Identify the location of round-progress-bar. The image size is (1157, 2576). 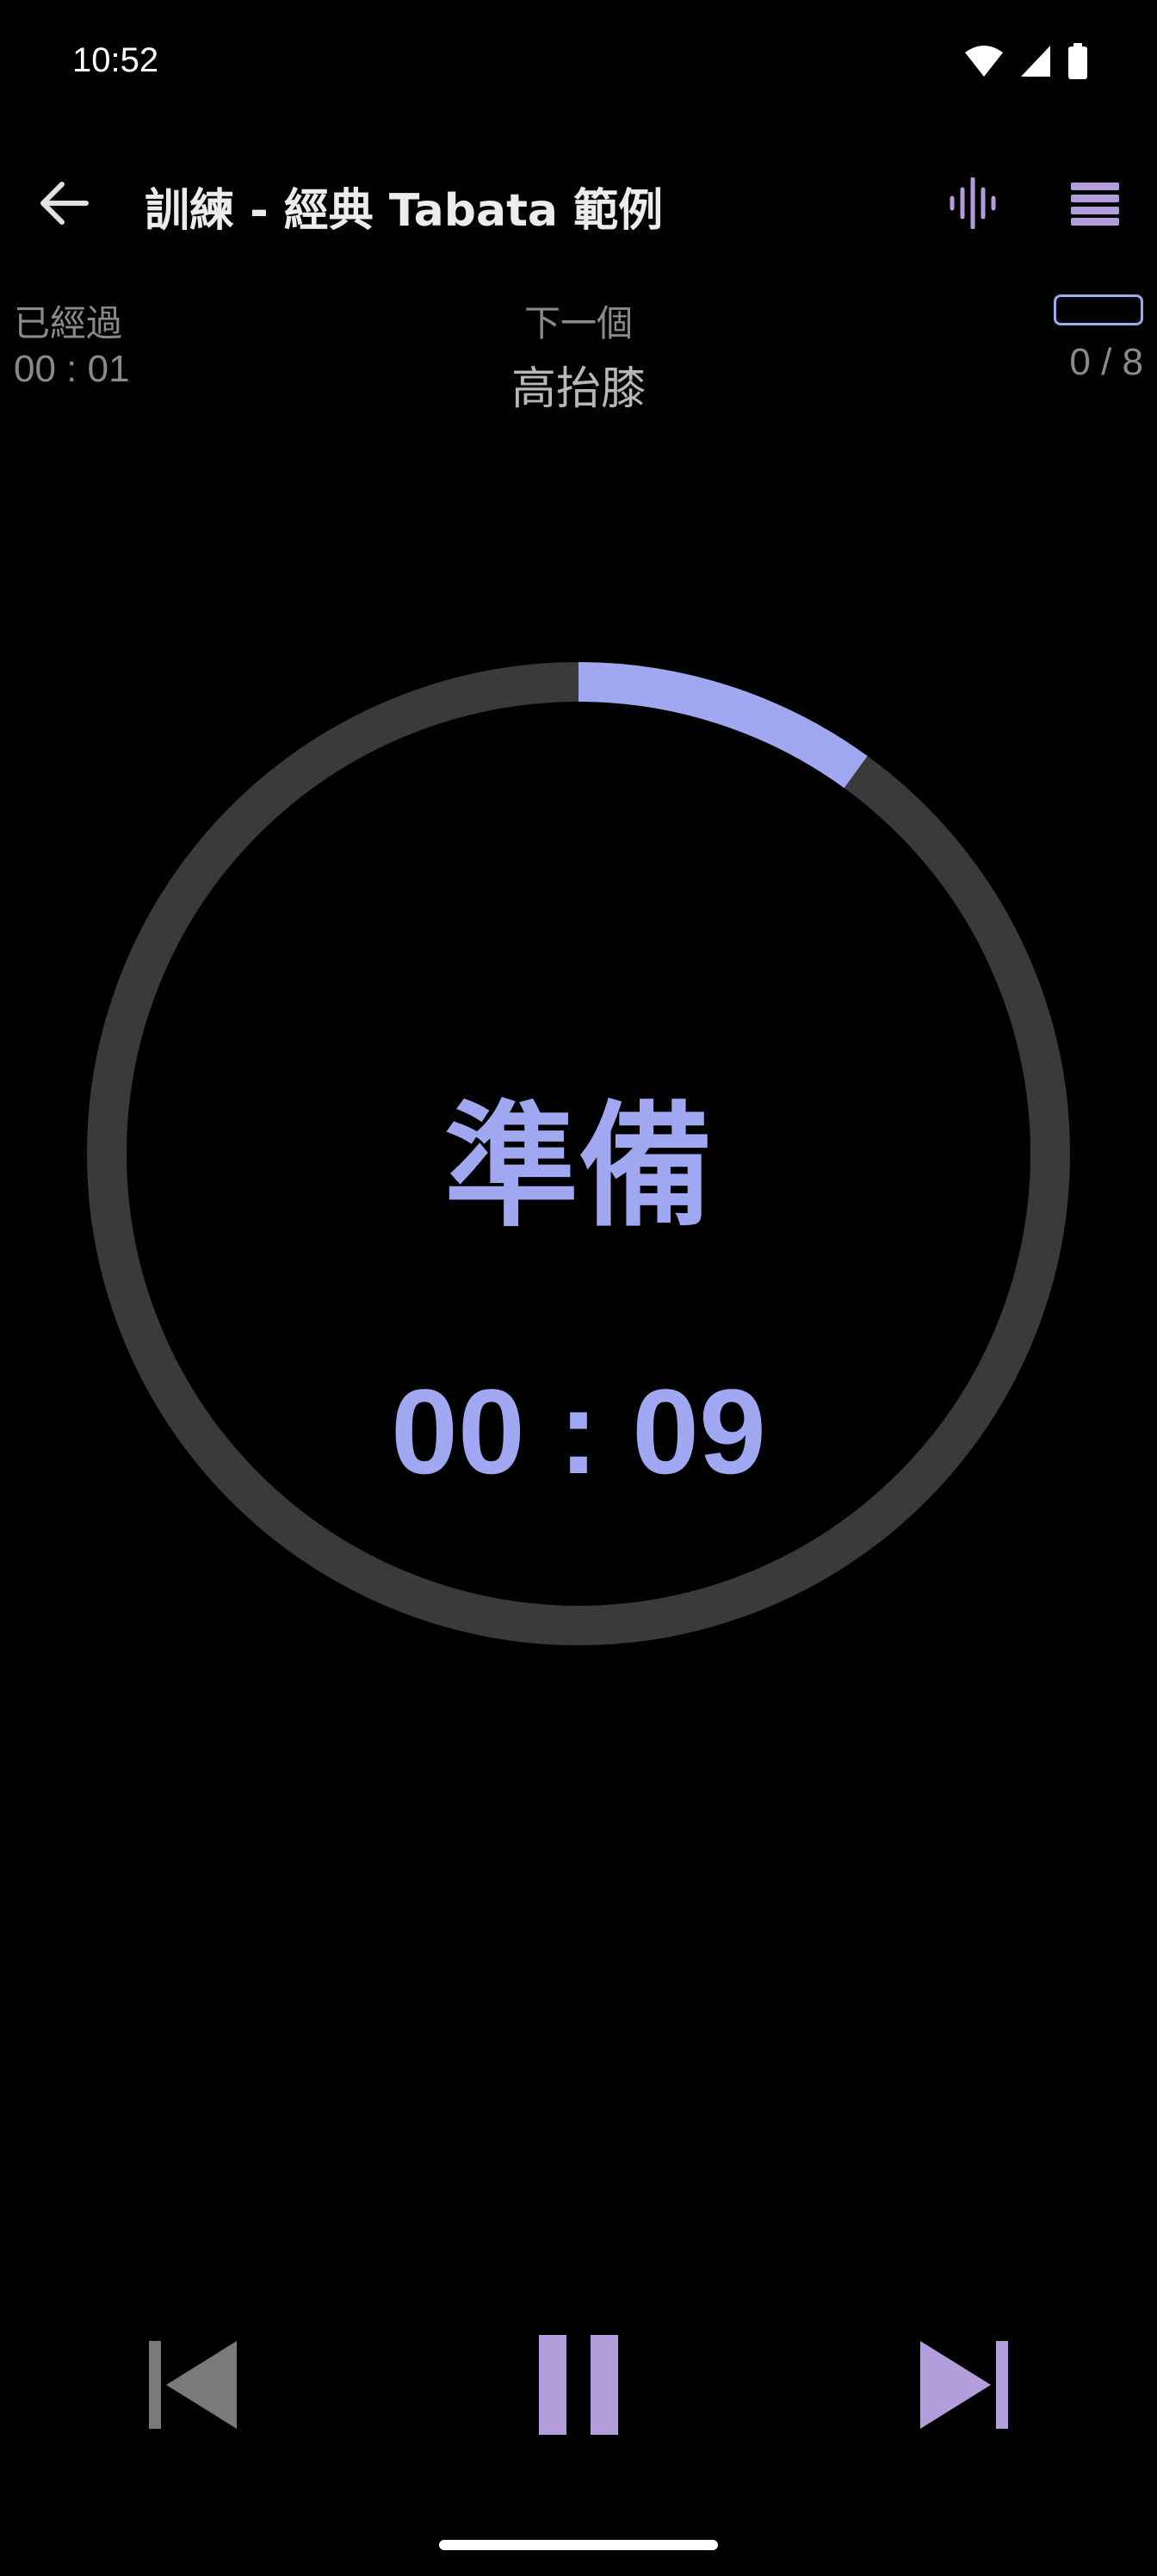
(1099, 309).